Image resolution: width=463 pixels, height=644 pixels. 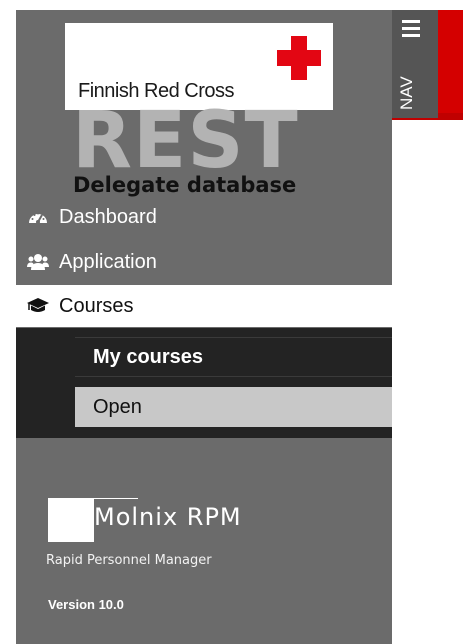 I want to click on app-logo-word: REST, so click(x=185, y=141).